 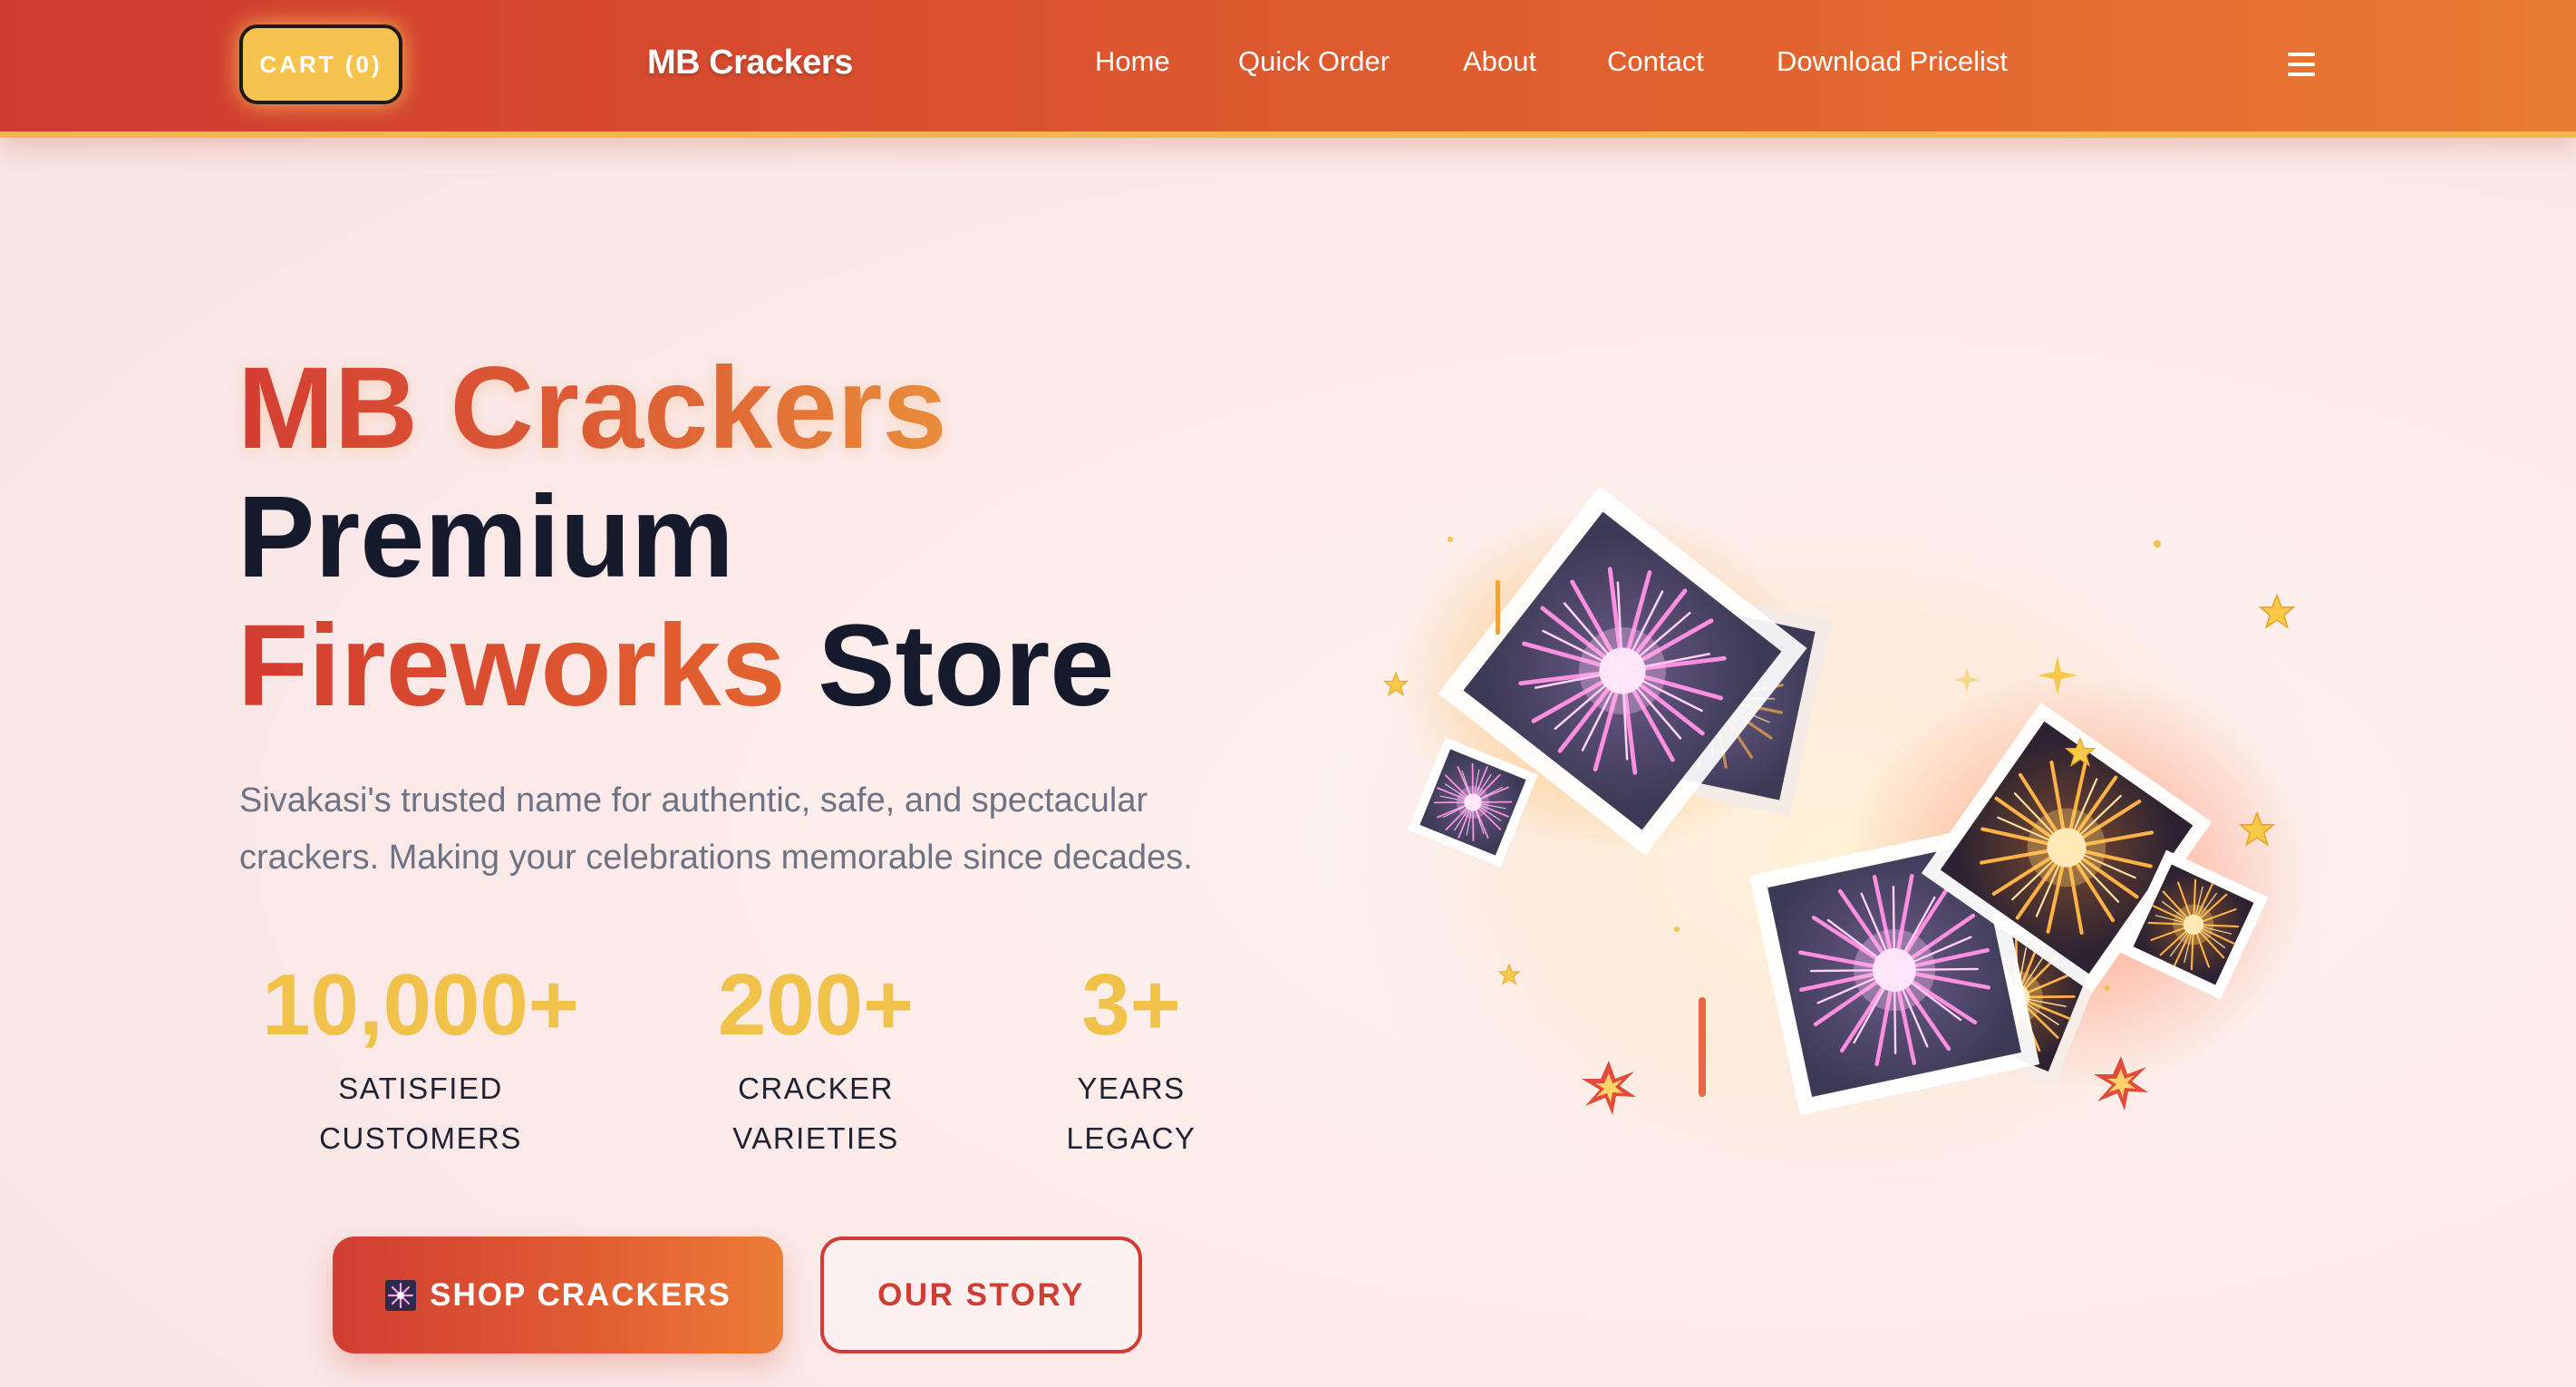 I want to click on hero-title-line3: Fireworks Store, so click(x=675, y=666).